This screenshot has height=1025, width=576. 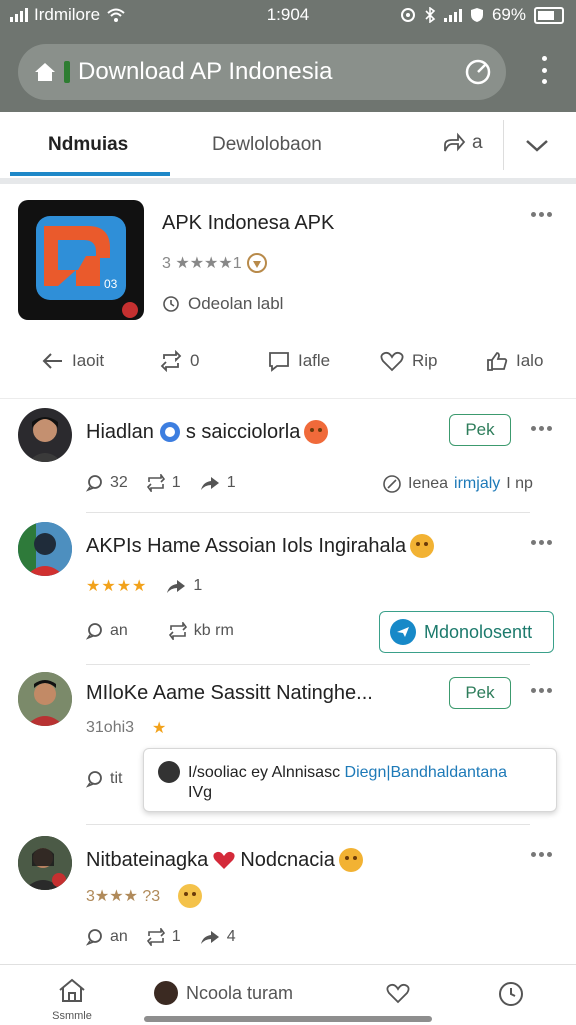 What do you see at coordinates (256, 263) in the screenshot?
I see `badge-icon` at bounding box center [256, 263].